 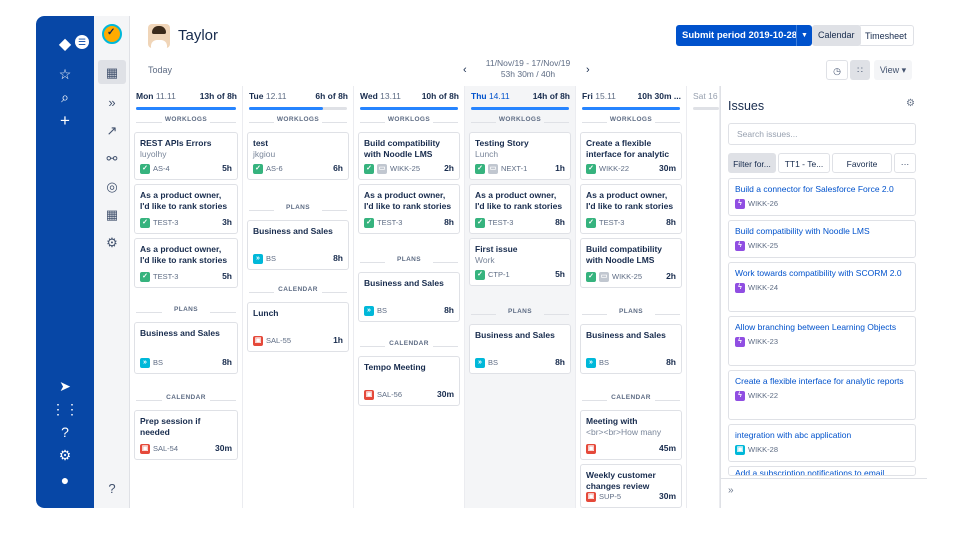 I want to click on profile-avatar: ●, so click(x=65, y=480).